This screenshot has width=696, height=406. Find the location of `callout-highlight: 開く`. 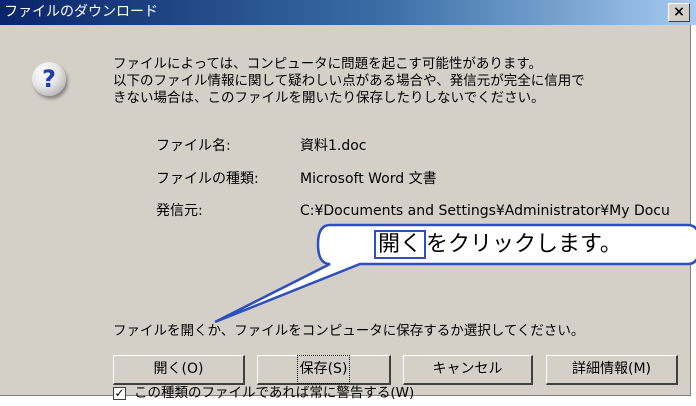

callout-highlight: 開く is located at coordinates (400, 244).